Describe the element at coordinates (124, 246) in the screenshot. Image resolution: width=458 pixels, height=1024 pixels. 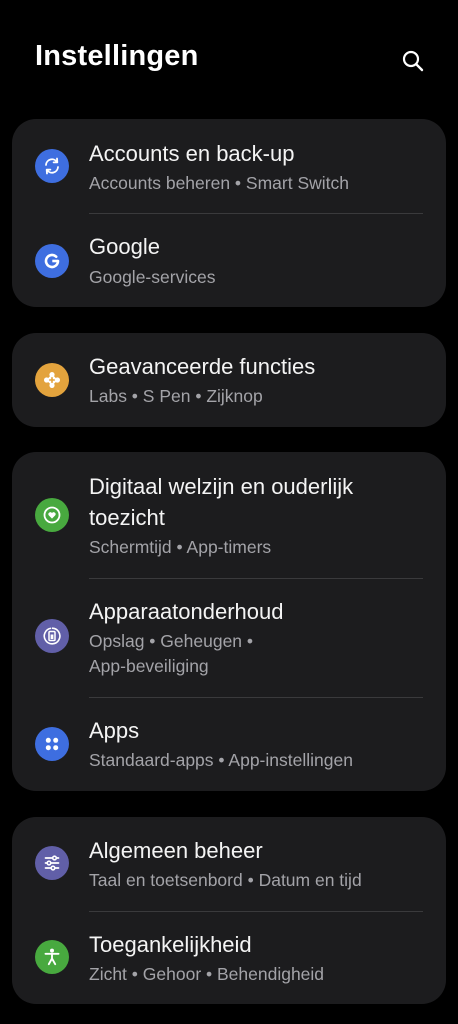
I see `setting-label: Google` at that location.